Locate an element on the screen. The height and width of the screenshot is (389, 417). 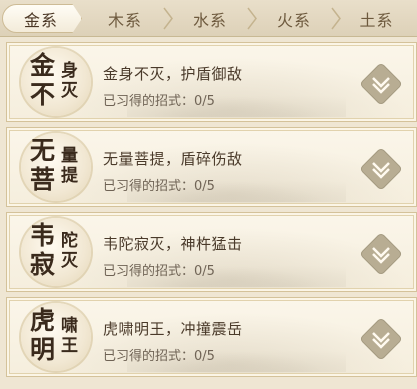
calligraphy-emblem-icon: 无 菩 量 提 is located at coordinates (56, 167).